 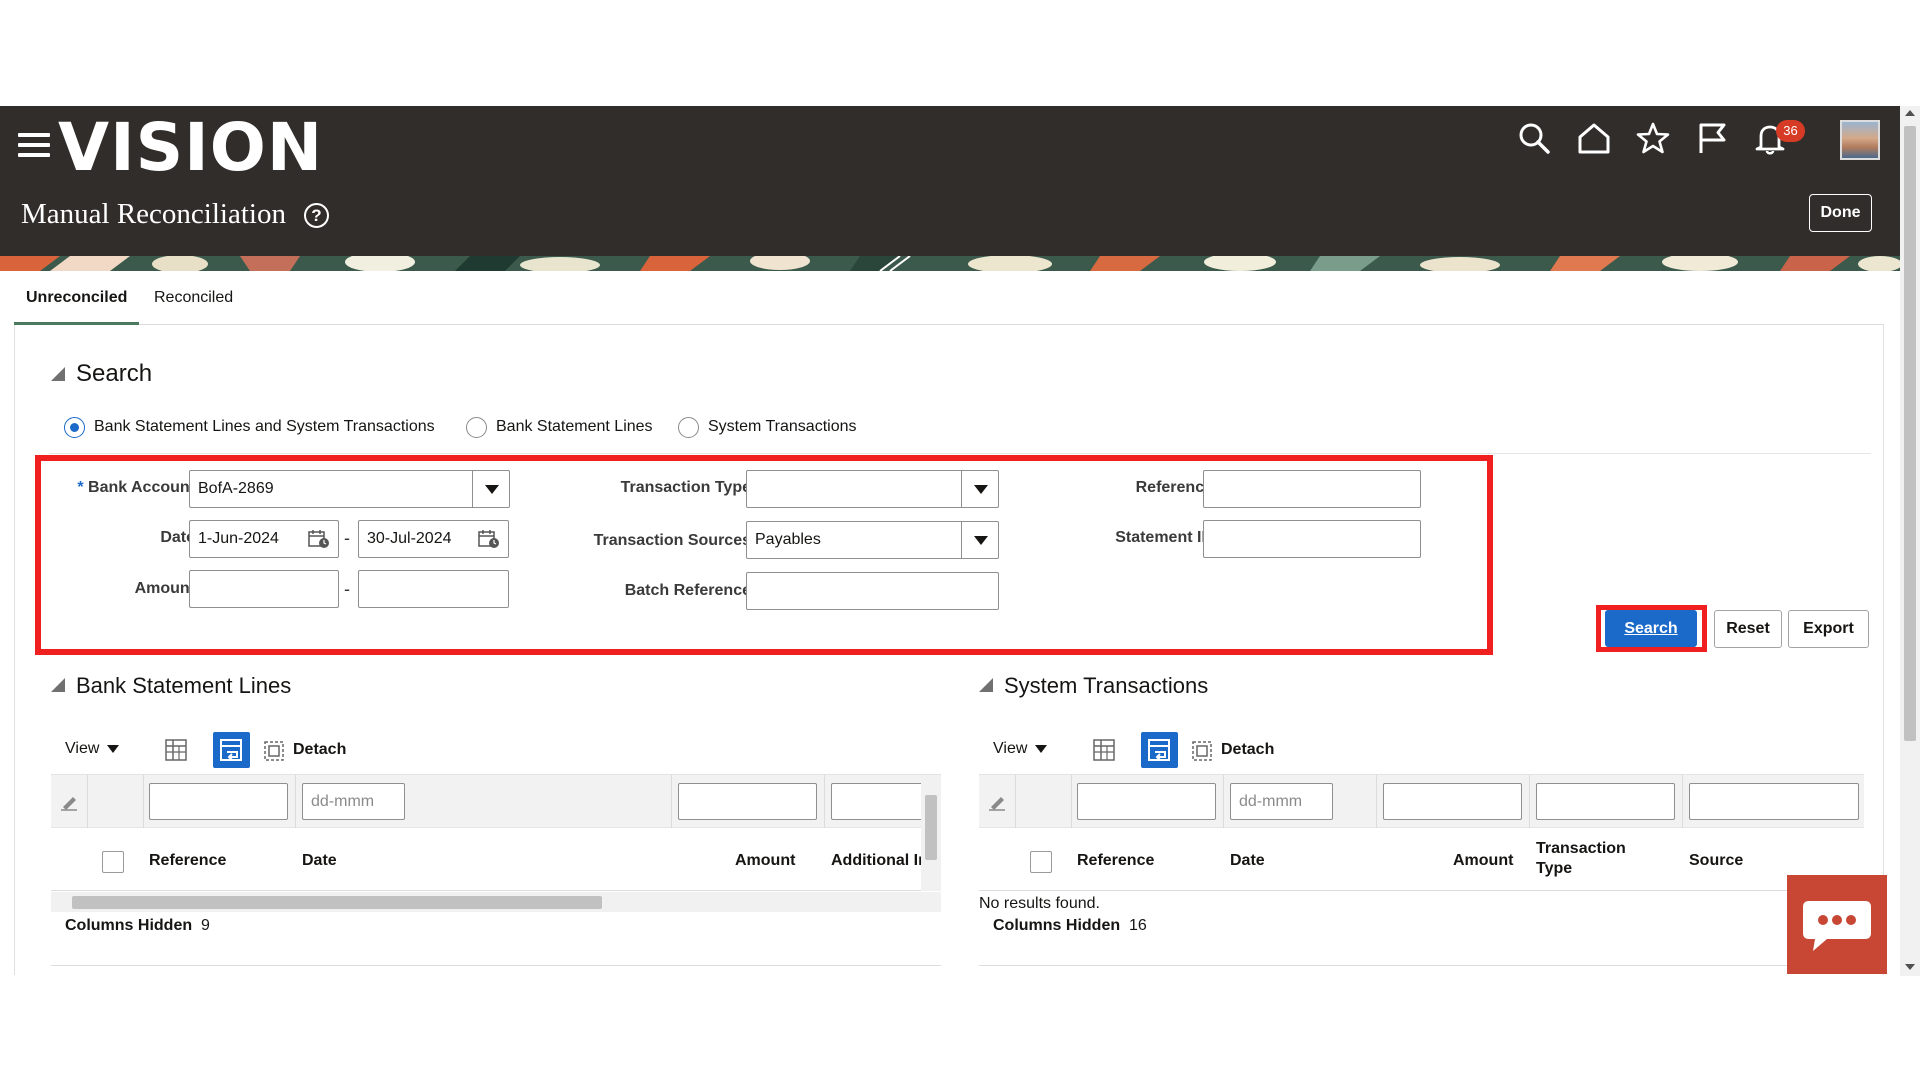 What do you see at coordinates (1596, 859) in the screenshot?
I see `col-transaction-type: Transaction Type` at bounding box center [1596, 859].